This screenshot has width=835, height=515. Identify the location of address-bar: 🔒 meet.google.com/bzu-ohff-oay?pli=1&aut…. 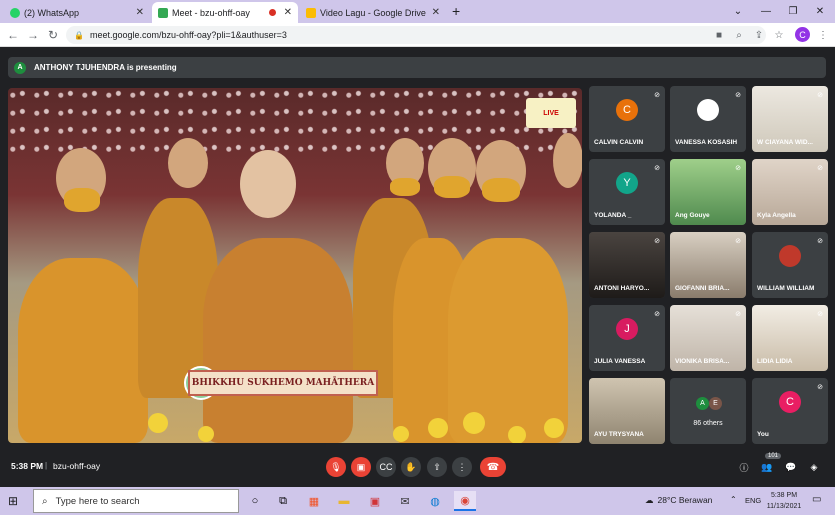
(416, 35).